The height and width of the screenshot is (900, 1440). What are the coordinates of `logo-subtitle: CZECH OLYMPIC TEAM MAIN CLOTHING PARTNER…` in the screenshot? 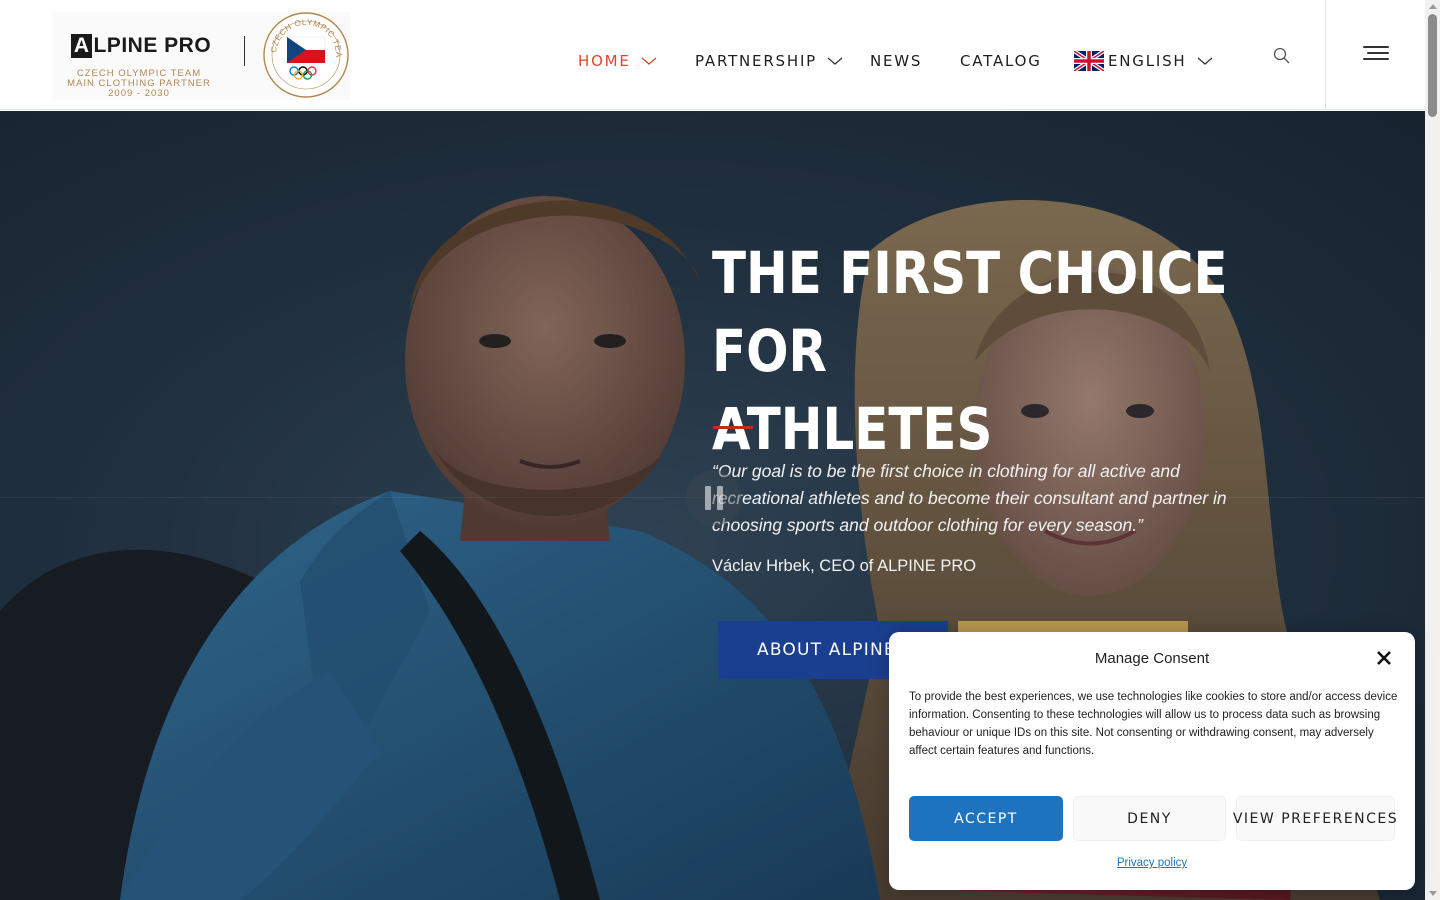 It's located at (139, 83).